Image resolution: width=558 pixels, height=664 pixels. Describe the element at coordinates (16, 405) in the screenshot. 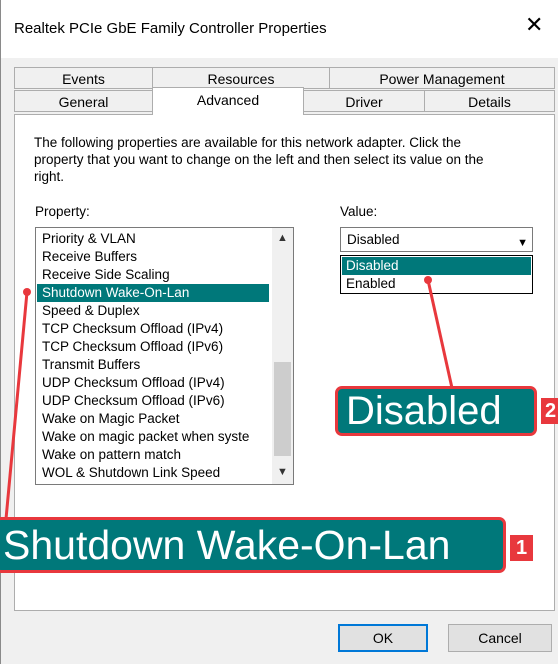

I see `callout-1-line` at that location.